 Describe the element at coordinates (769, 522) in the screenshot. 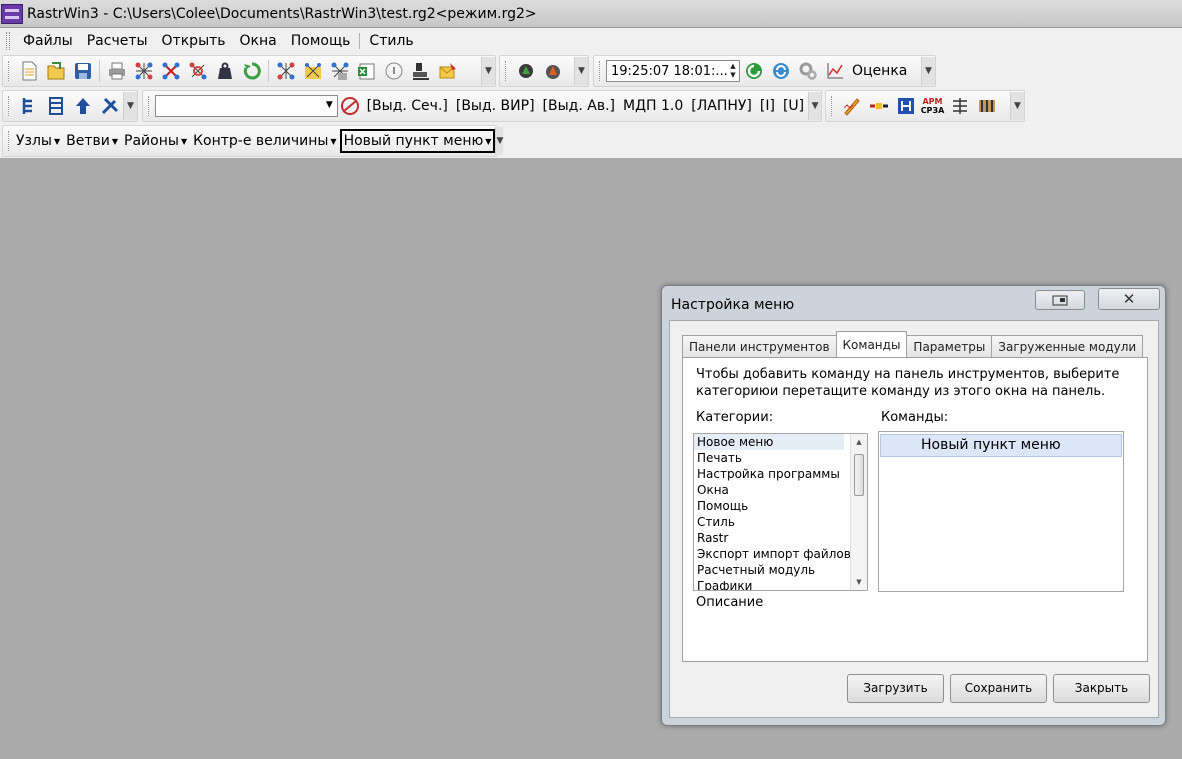

I see `list-item: Стиль` at that location.